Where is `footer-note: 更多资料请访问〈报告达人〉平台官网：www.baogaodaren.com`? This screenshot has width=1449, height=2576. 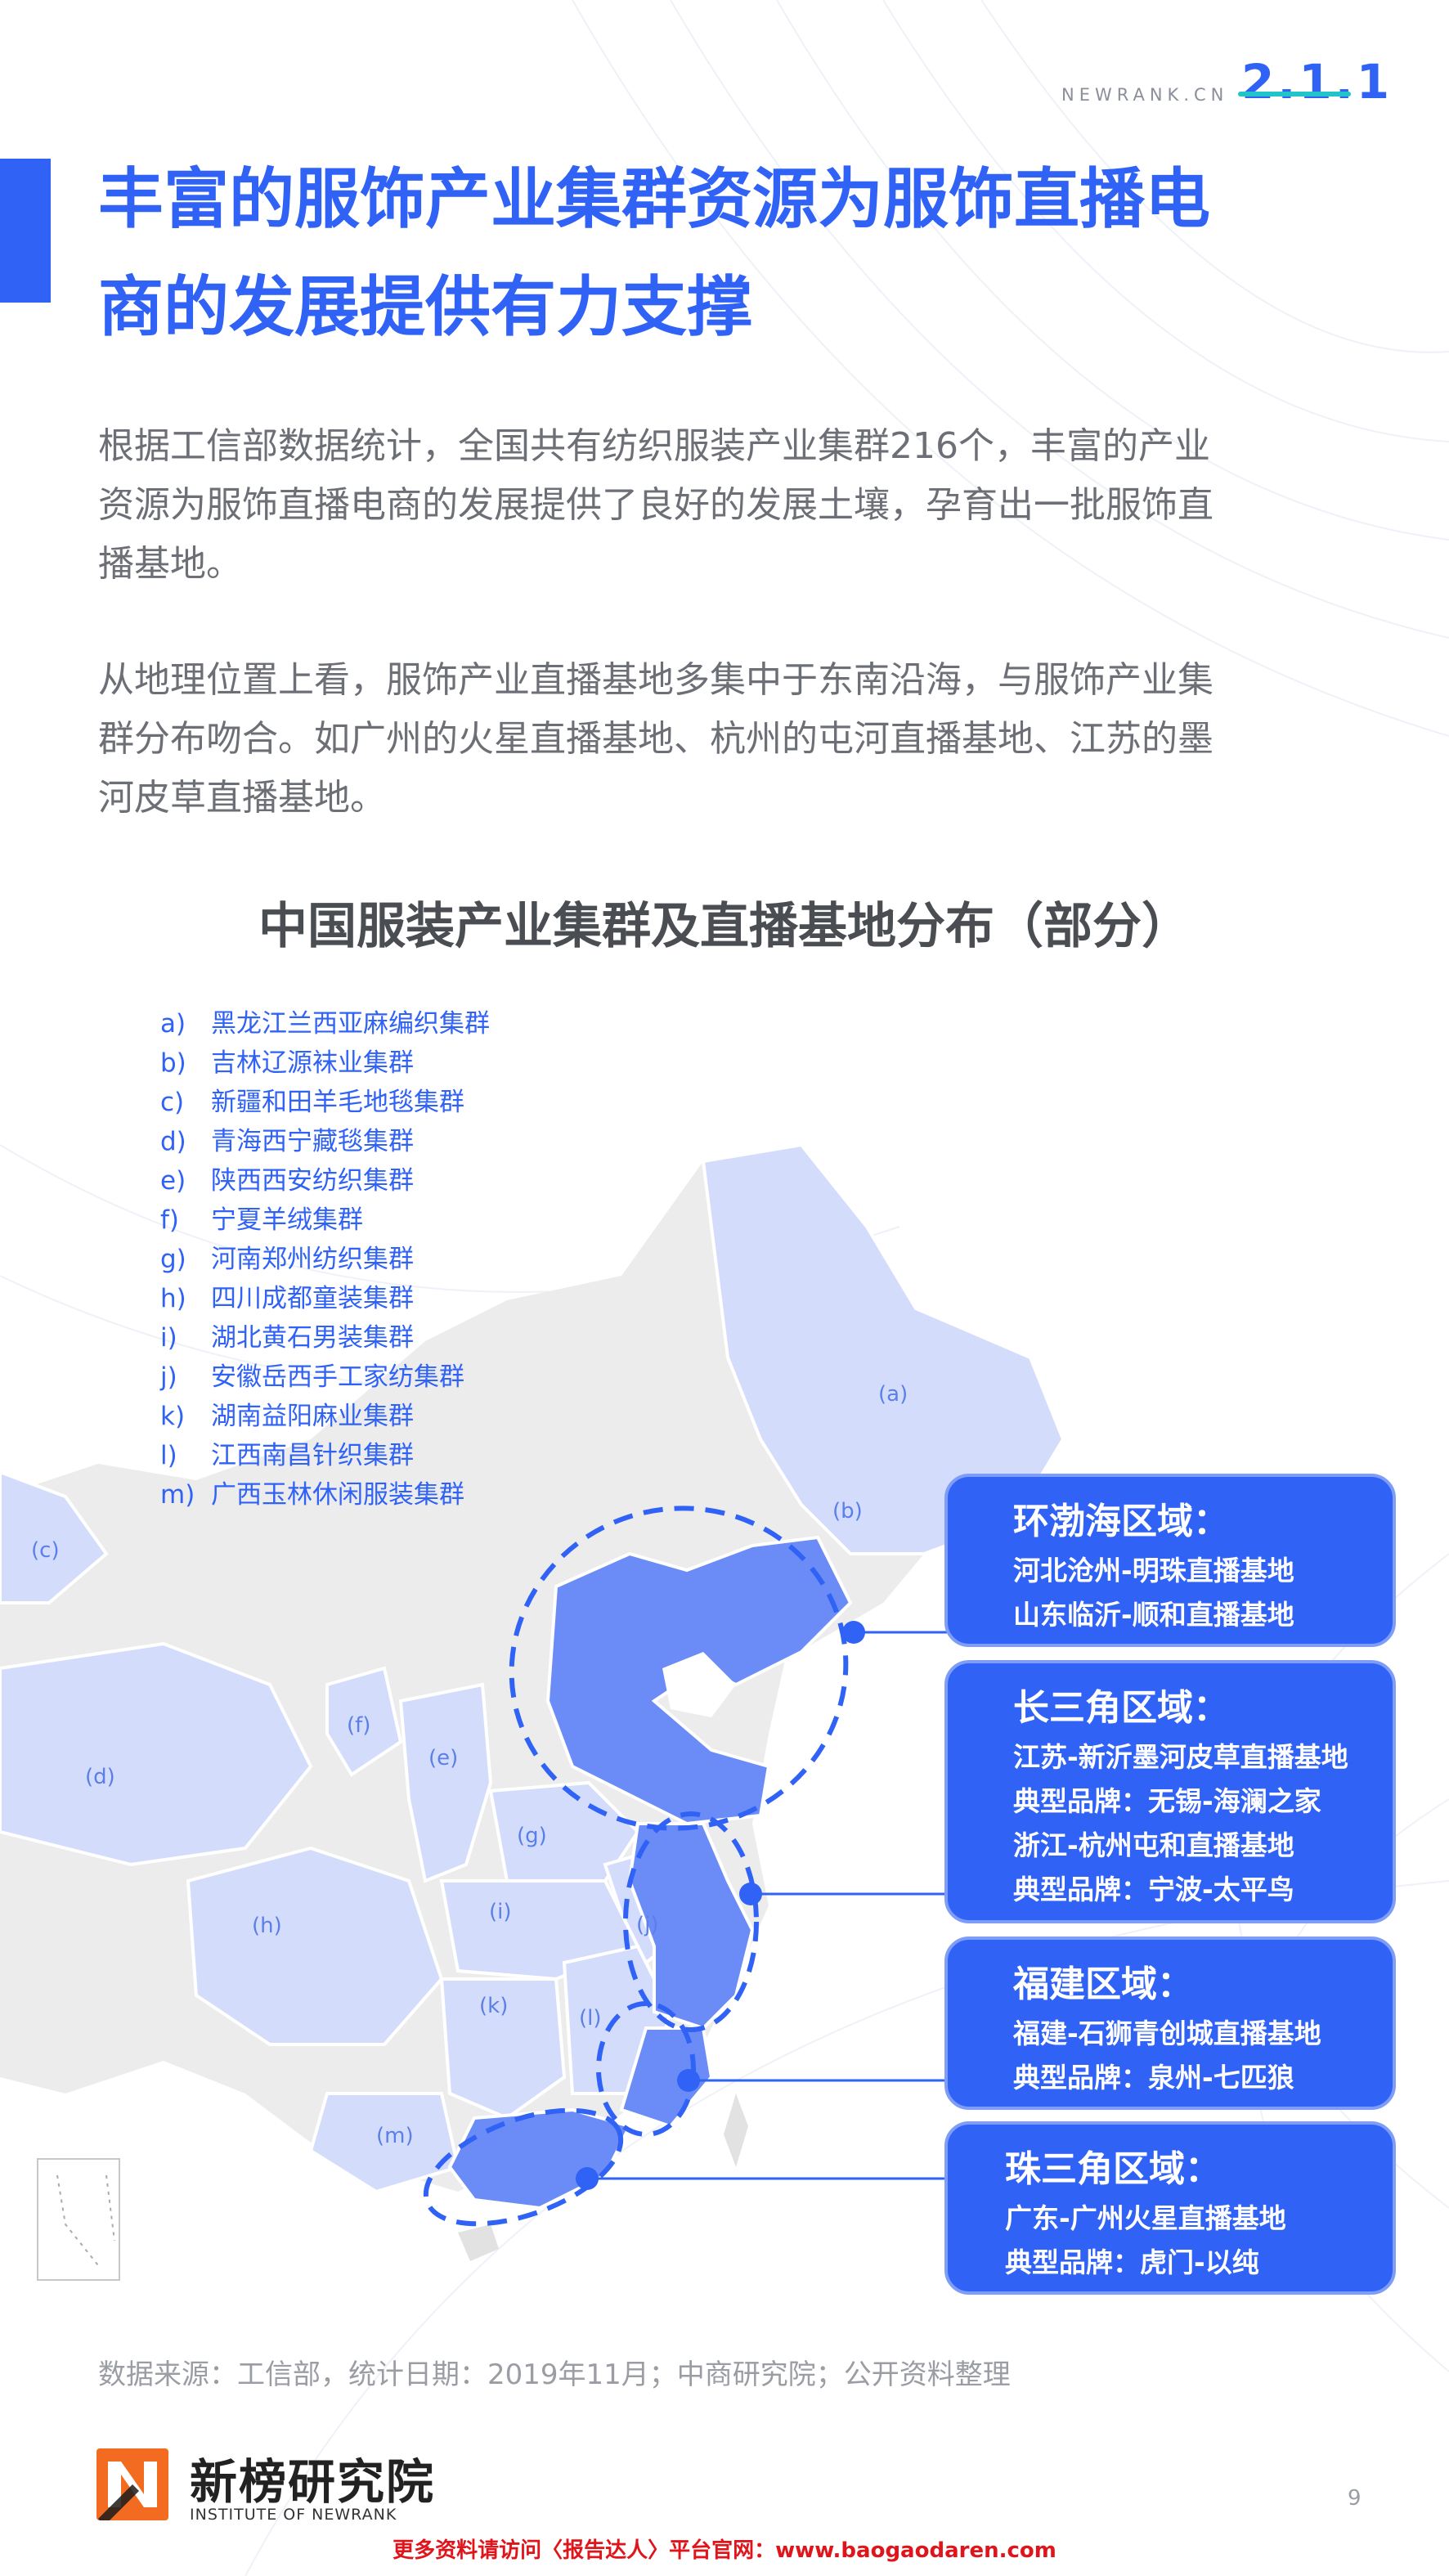 footer-note: 更多资料请访问〈报告达人〉平台官网：www.baogaodaren.com is located at coordinates (724, 2550).